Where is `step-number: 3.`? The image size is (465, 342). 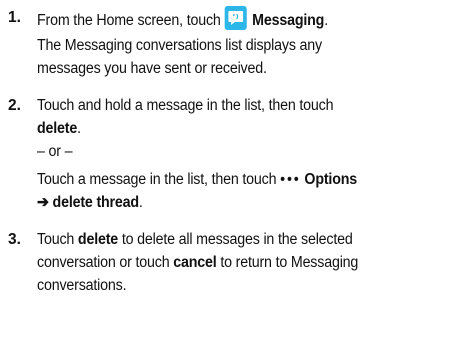
step-number: 3. is located at coordinates (14, 239).